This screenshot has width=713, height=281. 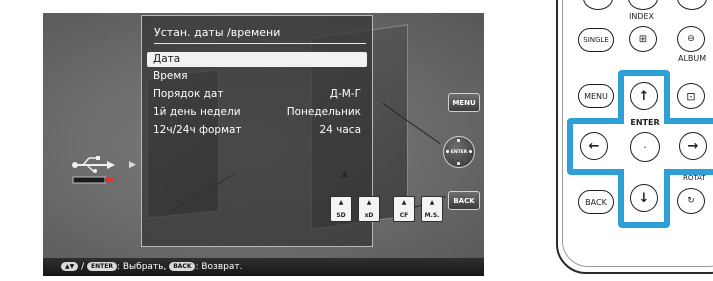 I want to click on enter-key-pill: ENTER, so click(x=102, y=266).